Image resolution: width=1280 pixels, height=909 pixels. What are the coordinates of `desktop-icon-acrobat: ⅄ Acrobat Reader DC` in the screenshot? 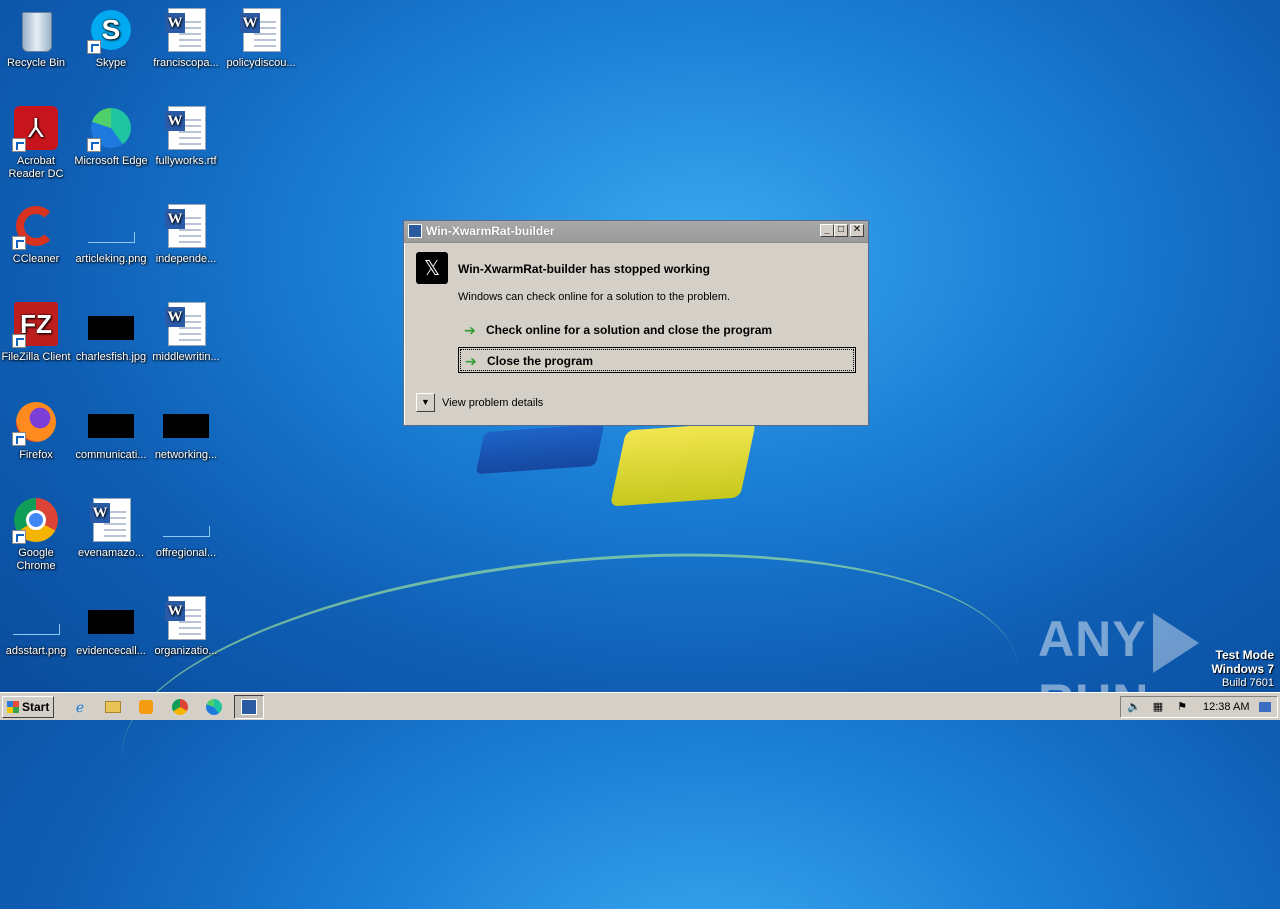 It's located at (37, 139).